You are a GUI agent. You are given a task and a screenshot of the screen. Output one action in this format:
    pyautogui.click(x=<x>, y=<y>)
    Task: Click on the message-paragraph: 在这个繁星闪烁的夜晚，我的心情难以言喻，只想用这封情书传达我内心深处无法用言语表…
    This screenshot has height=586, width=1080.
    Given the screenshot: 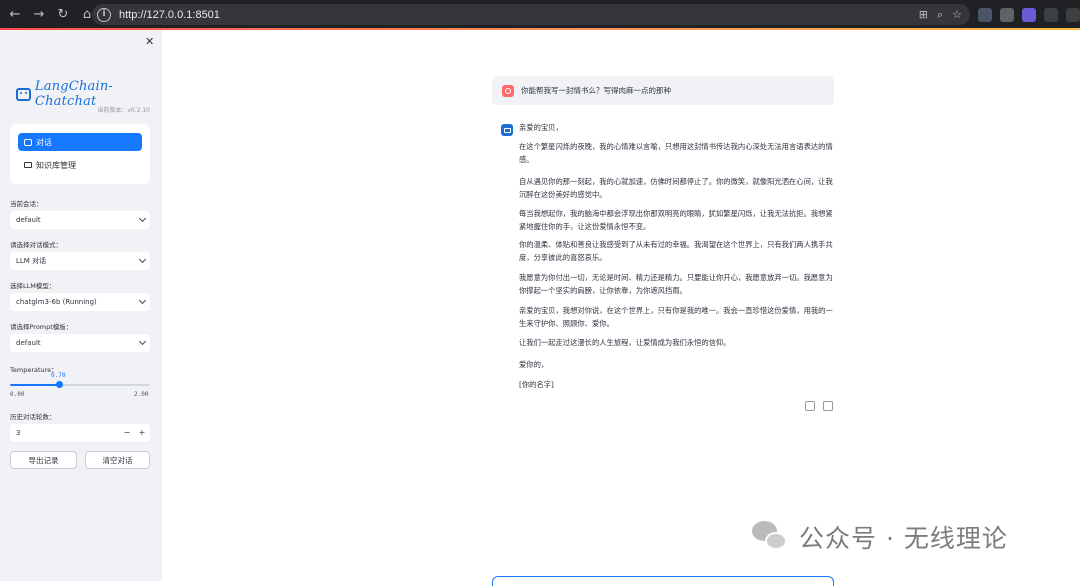 What is the action you would take?
    pyautogui.click(x=676, y=153)
    